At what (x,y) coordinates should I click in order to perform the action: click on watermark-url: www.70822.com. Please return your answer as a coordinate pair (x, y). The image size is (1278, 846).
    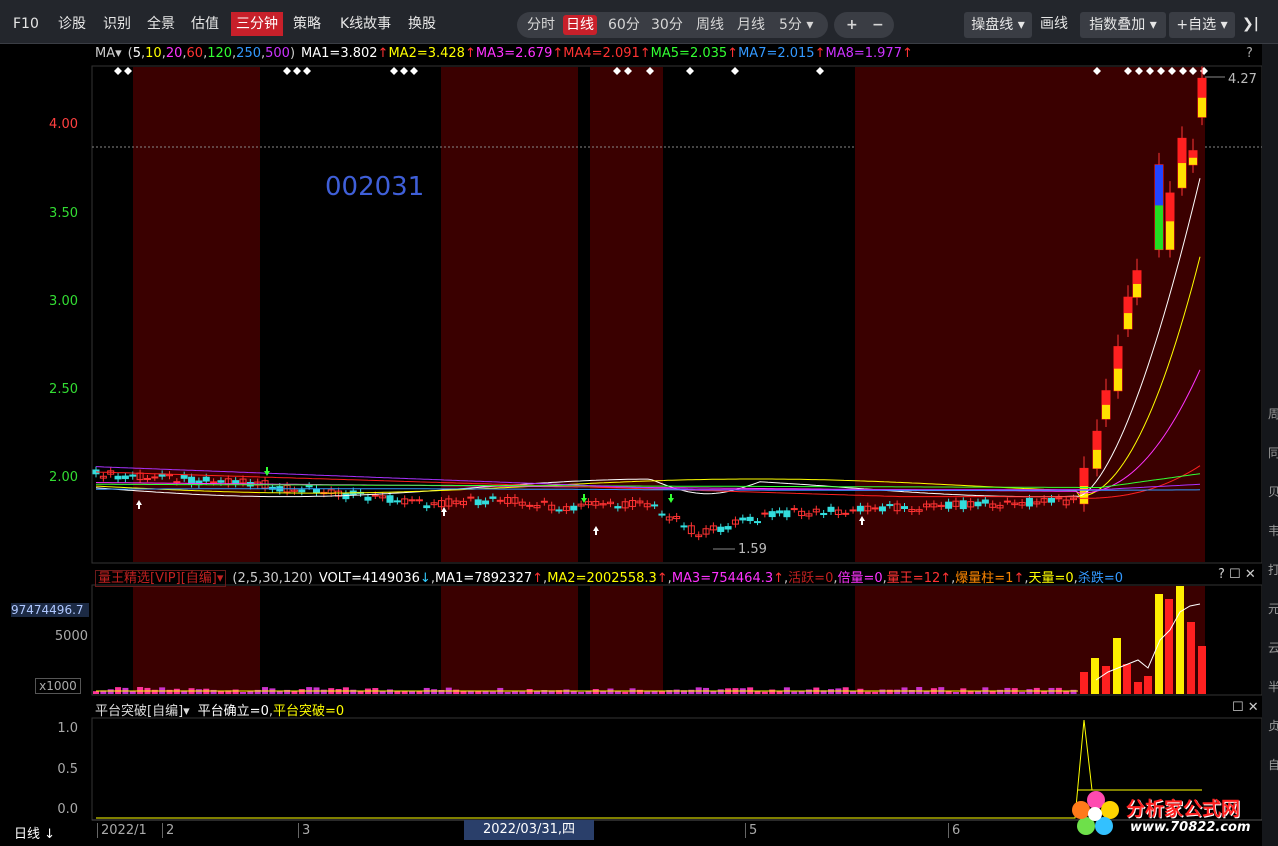
    Looking at the image, I should click on (1190, 827).